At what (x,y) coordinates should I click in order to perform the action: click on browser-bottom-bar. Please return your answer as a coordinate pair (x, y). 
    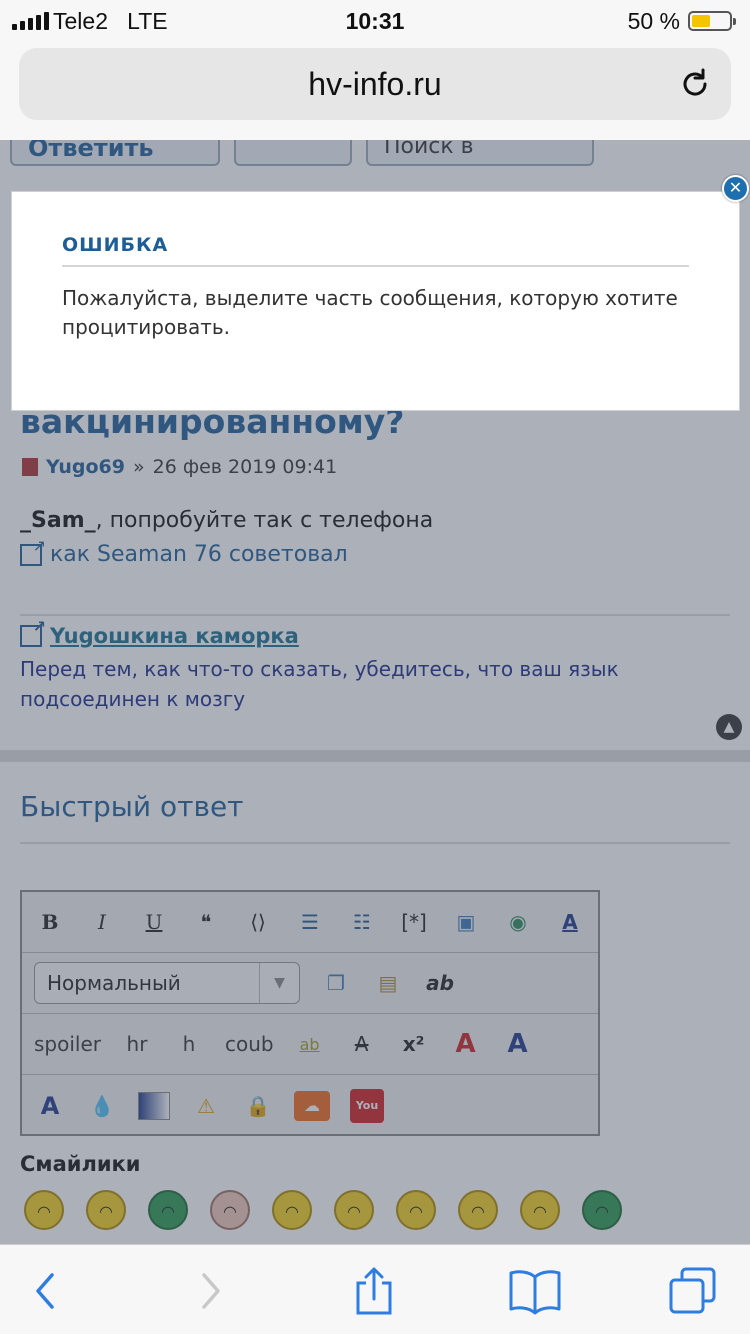
    Looking at the image, I should click on (375, 1289).